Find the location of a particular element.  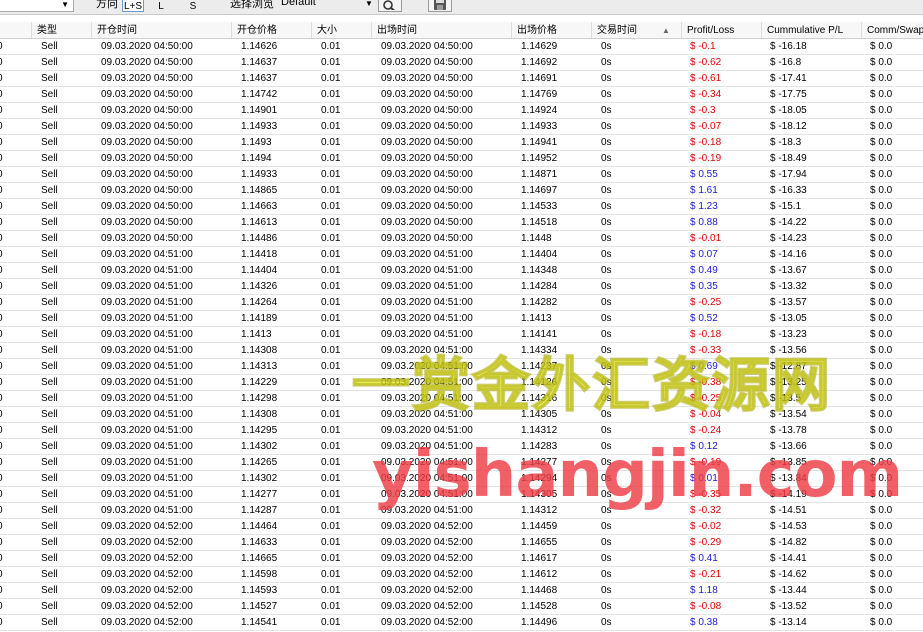

col-header-duration: 交易时间 ▲ is located at coordinates (637, 30).